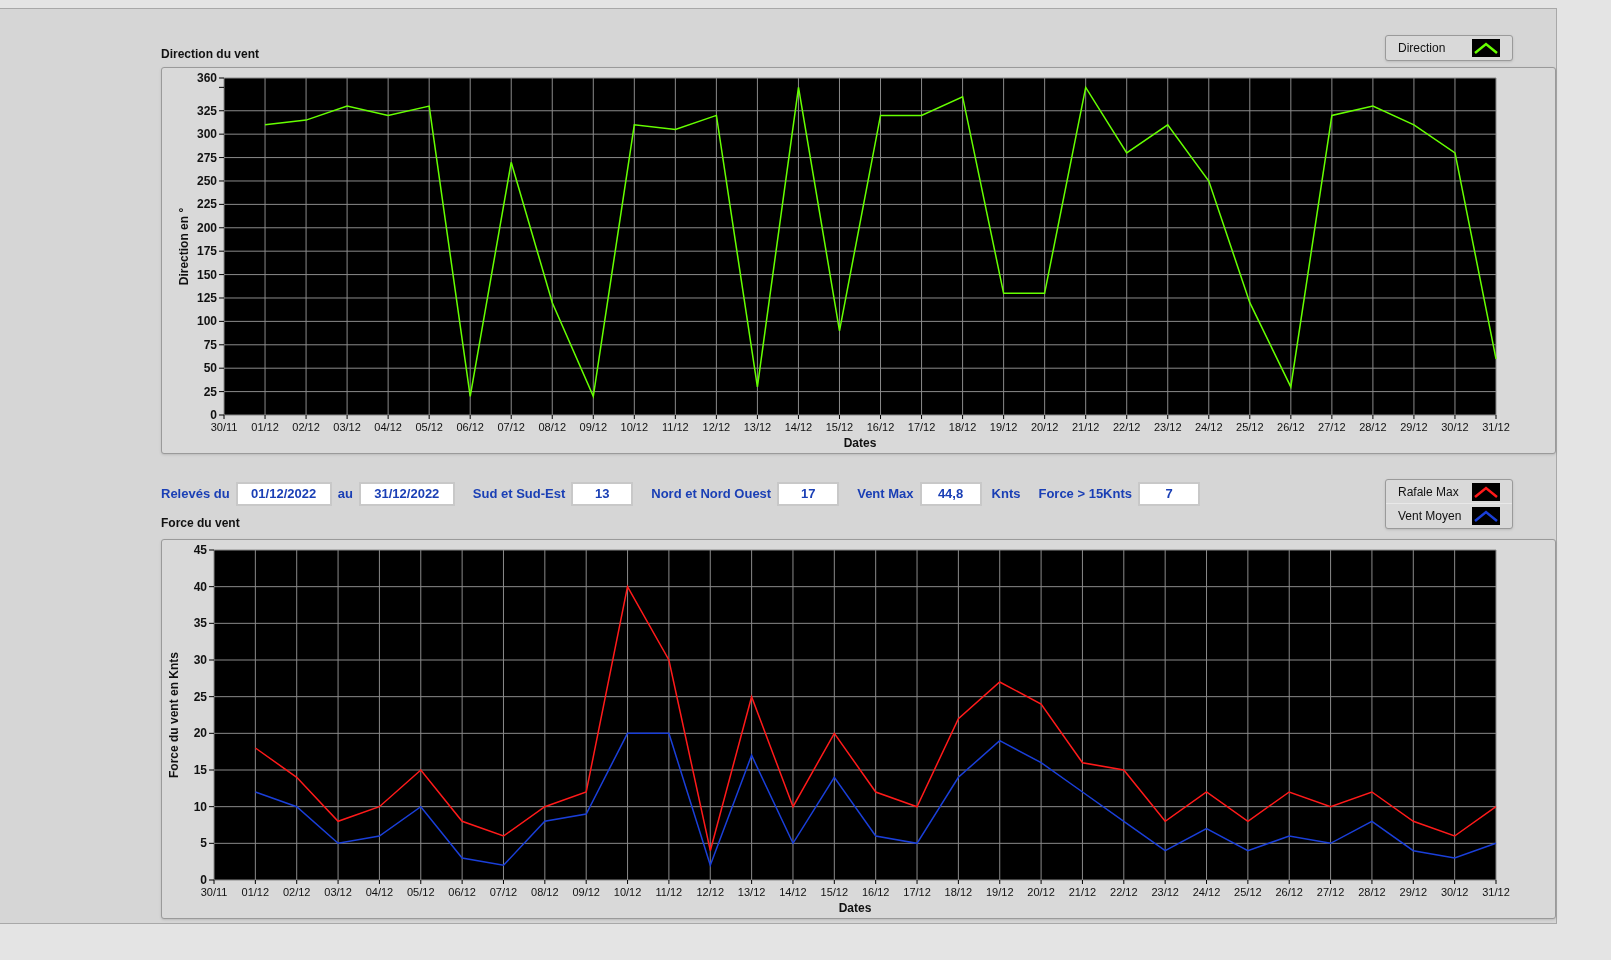 The image size is (1611, 960). I want to click on x-tick-label: 30/11, so click(224, 427).